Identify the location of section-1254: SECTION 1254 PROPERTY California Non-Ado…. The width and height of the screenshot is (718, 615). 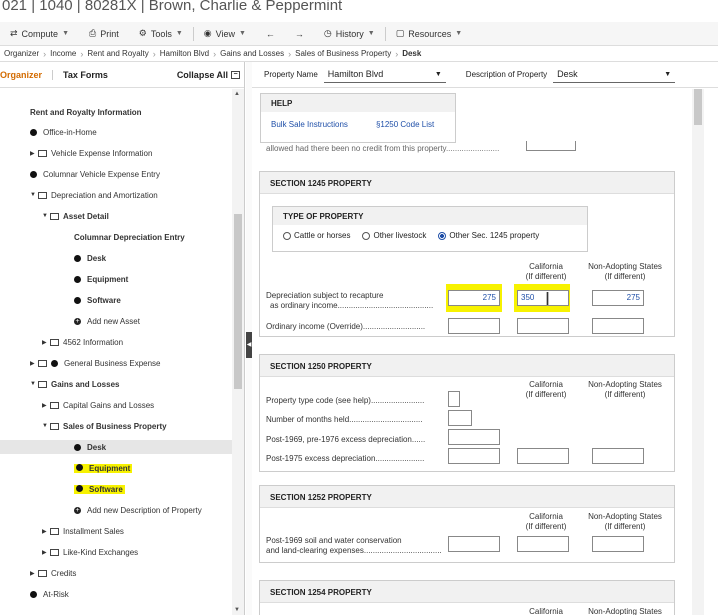
(467, 597).